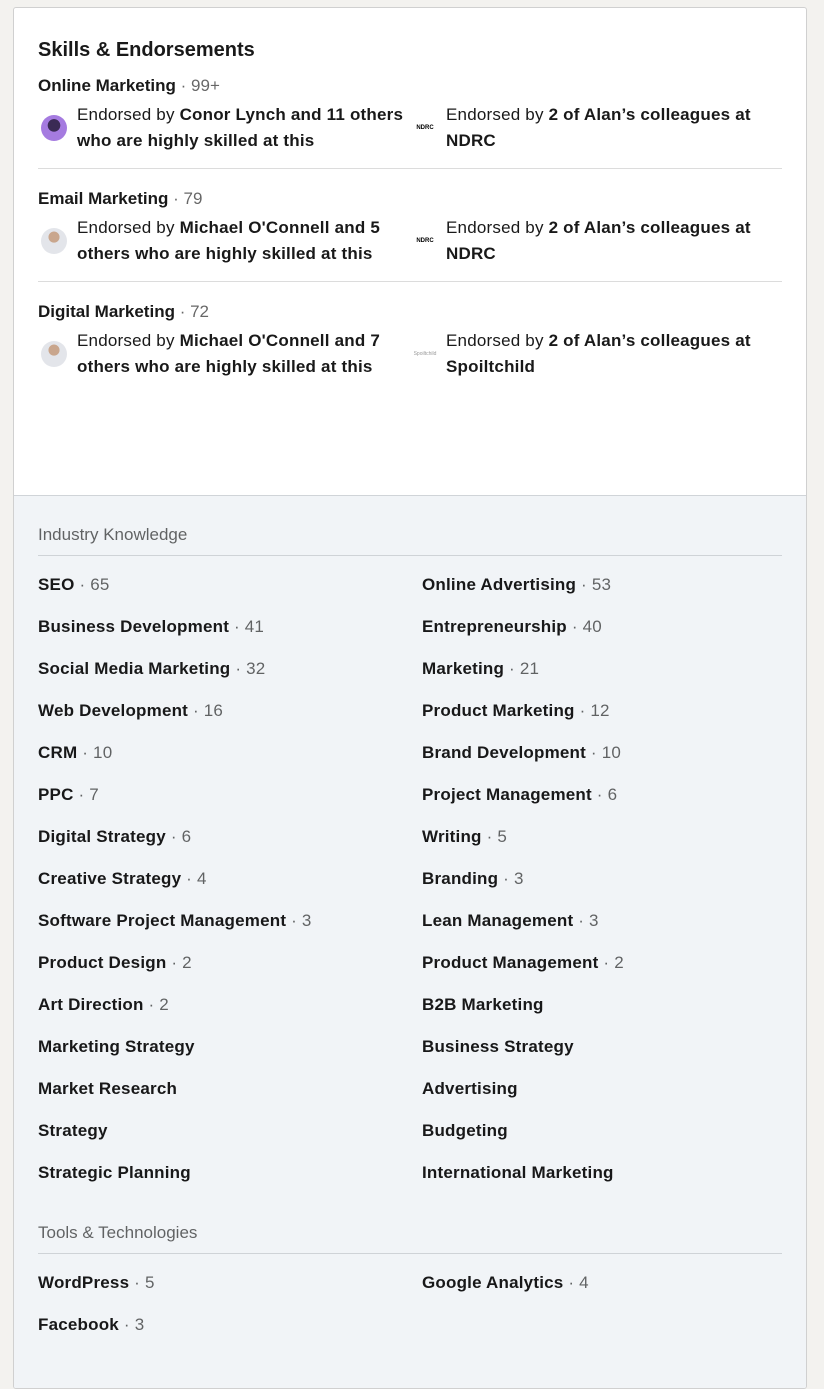 This screenshot has width=824, height=1389. I want to click on skill-name: International Marketing, so click(518, 1172).